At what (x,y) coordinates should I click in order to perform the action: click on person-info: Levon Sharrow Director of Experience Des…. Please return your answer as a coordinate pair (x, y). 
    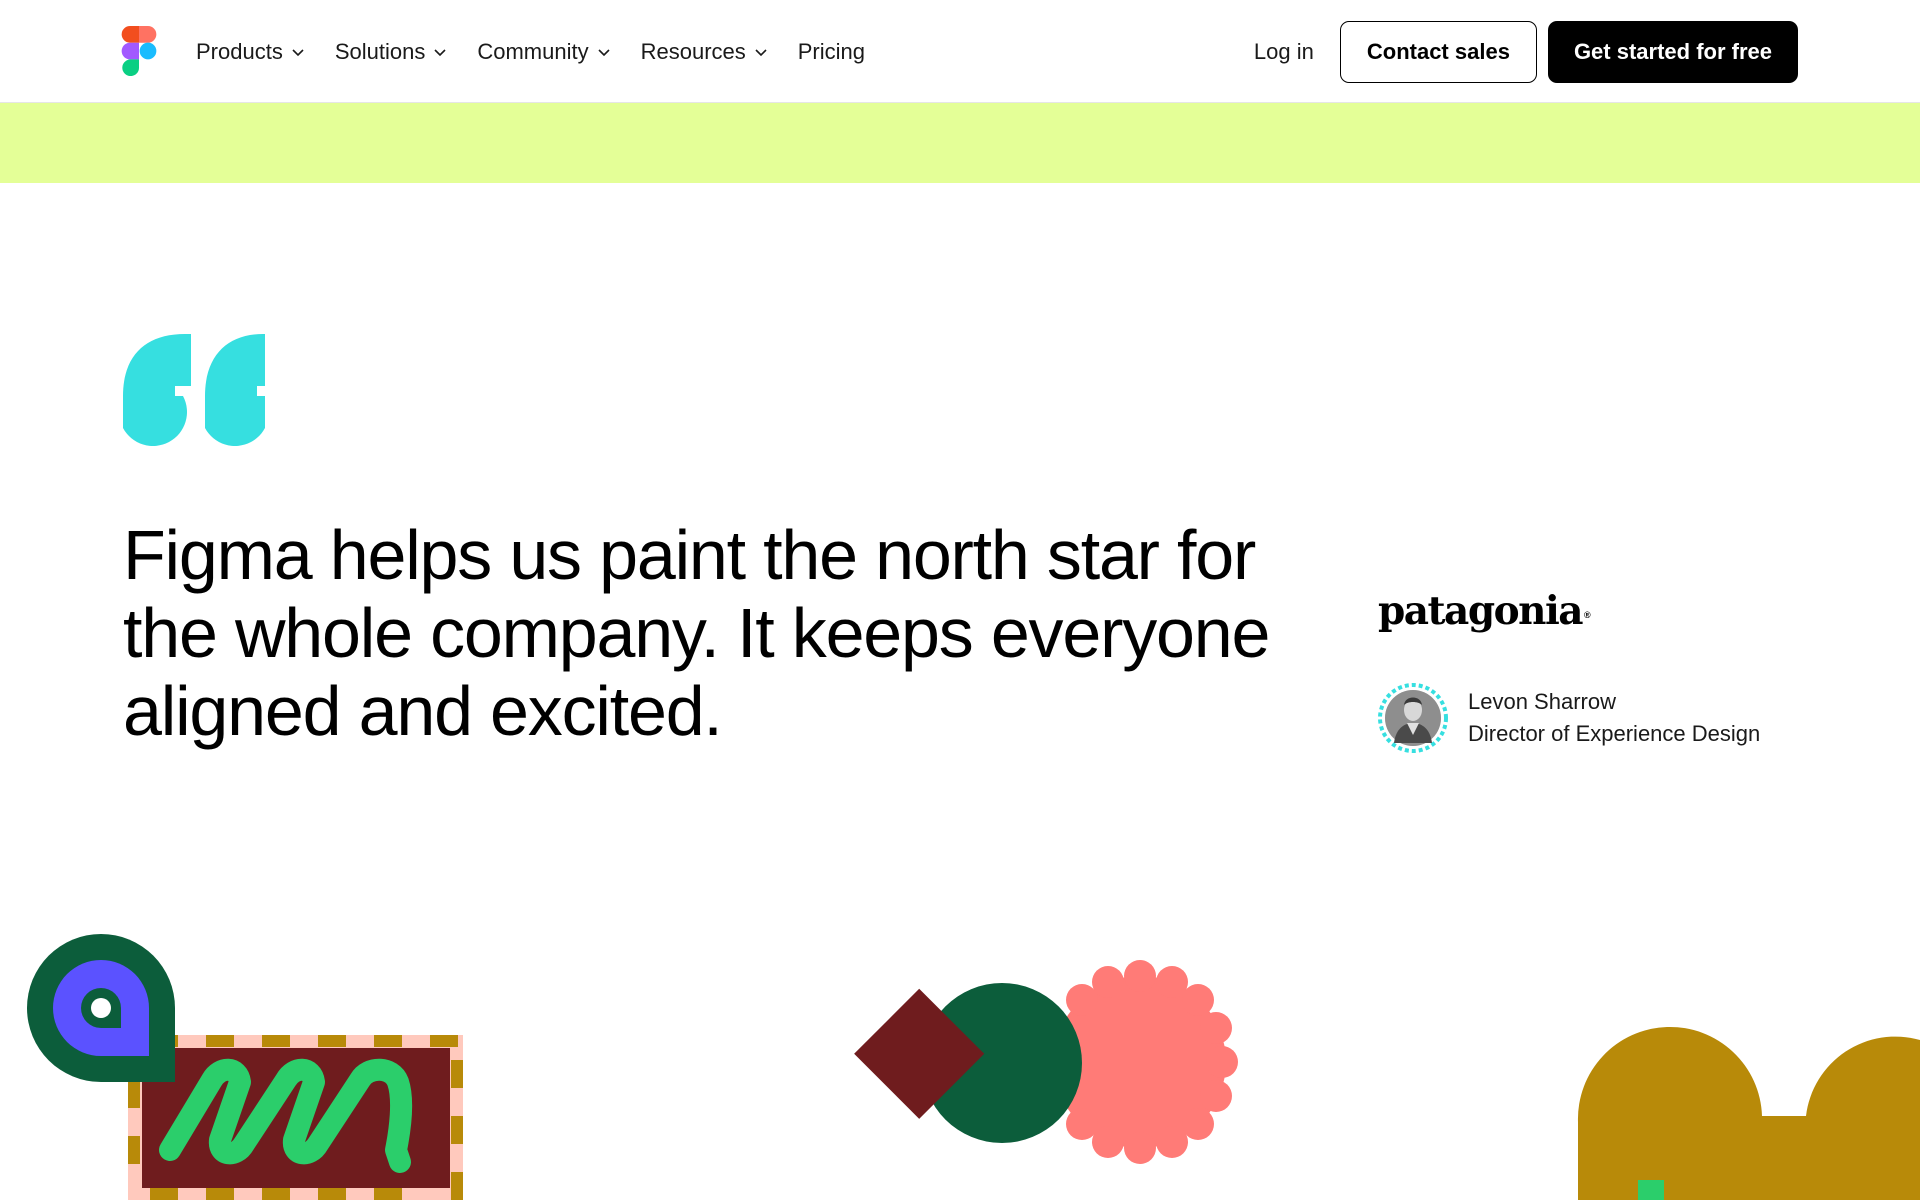
    Looking at the image, I should click on (1614, 718).